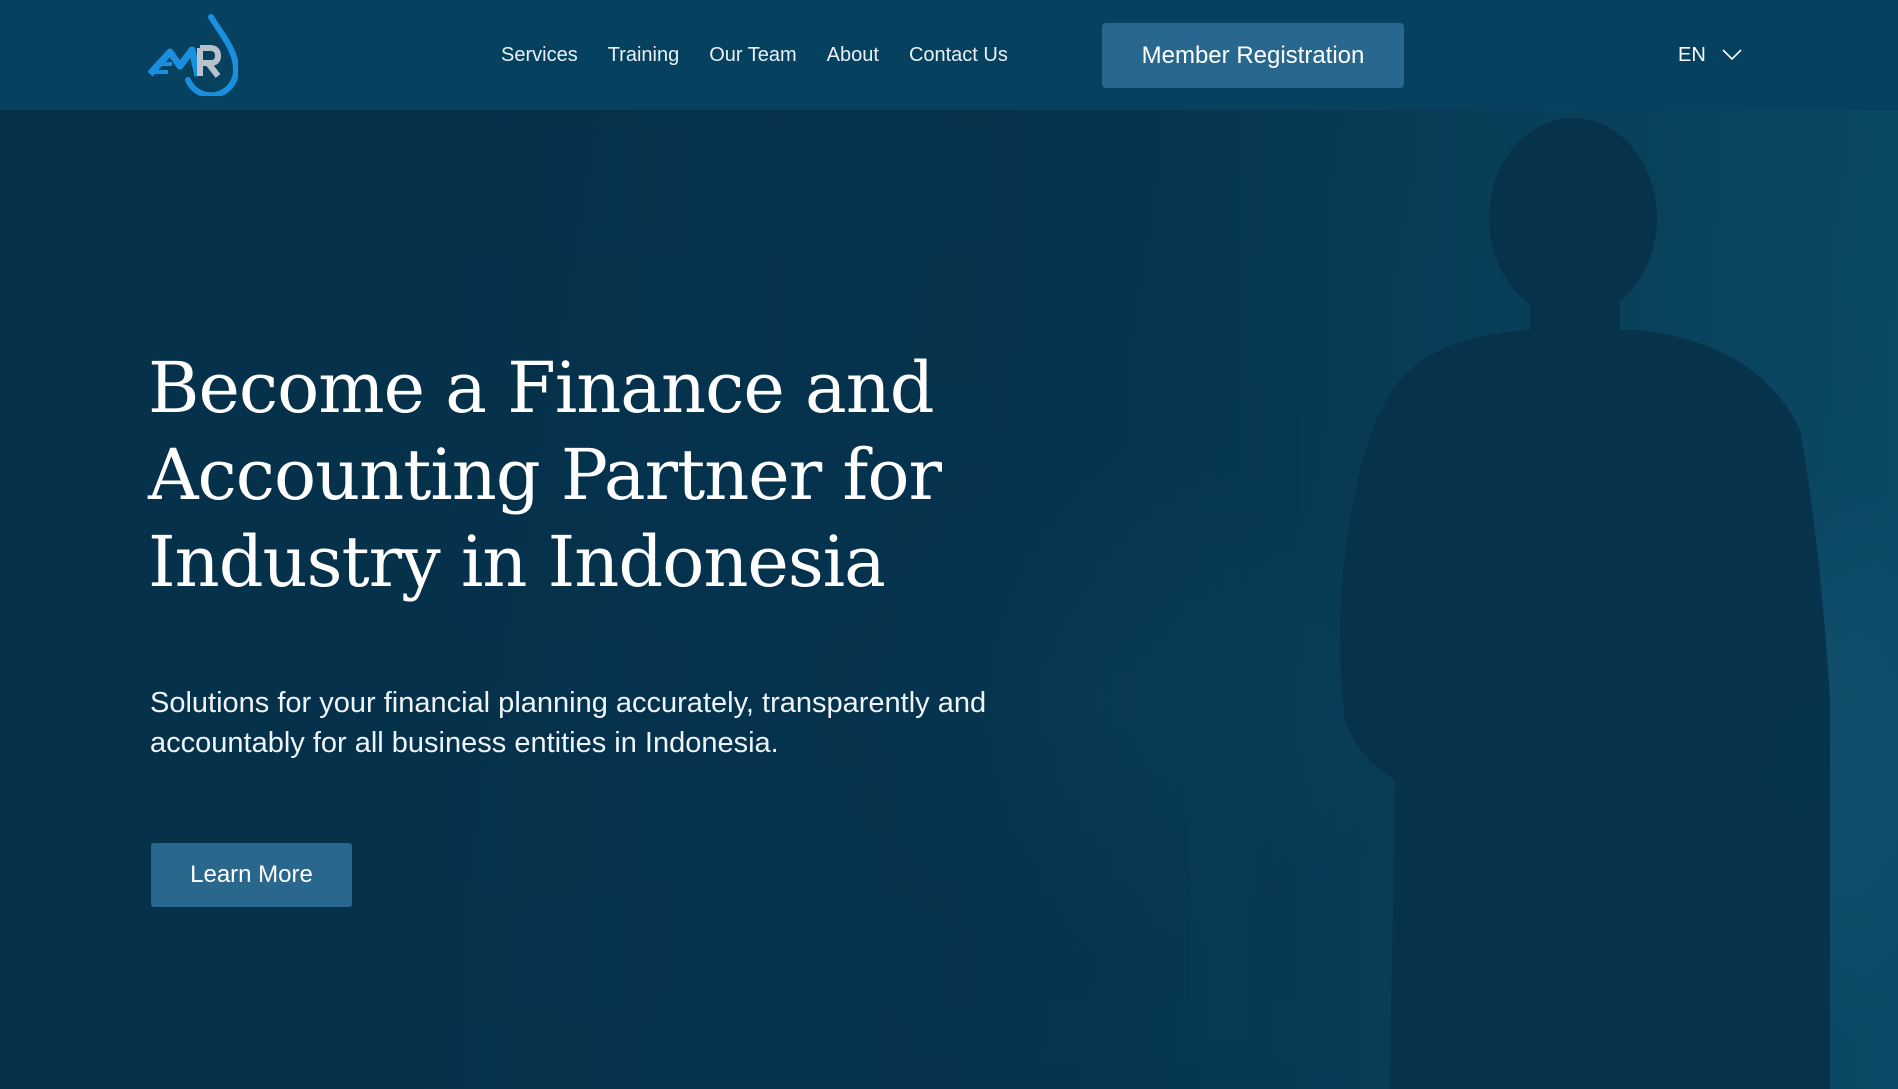 The width and height of the screenshot is (1898, 1089). I want to click on hero-title-line: Industry in Indonesia, so click(517, 562).